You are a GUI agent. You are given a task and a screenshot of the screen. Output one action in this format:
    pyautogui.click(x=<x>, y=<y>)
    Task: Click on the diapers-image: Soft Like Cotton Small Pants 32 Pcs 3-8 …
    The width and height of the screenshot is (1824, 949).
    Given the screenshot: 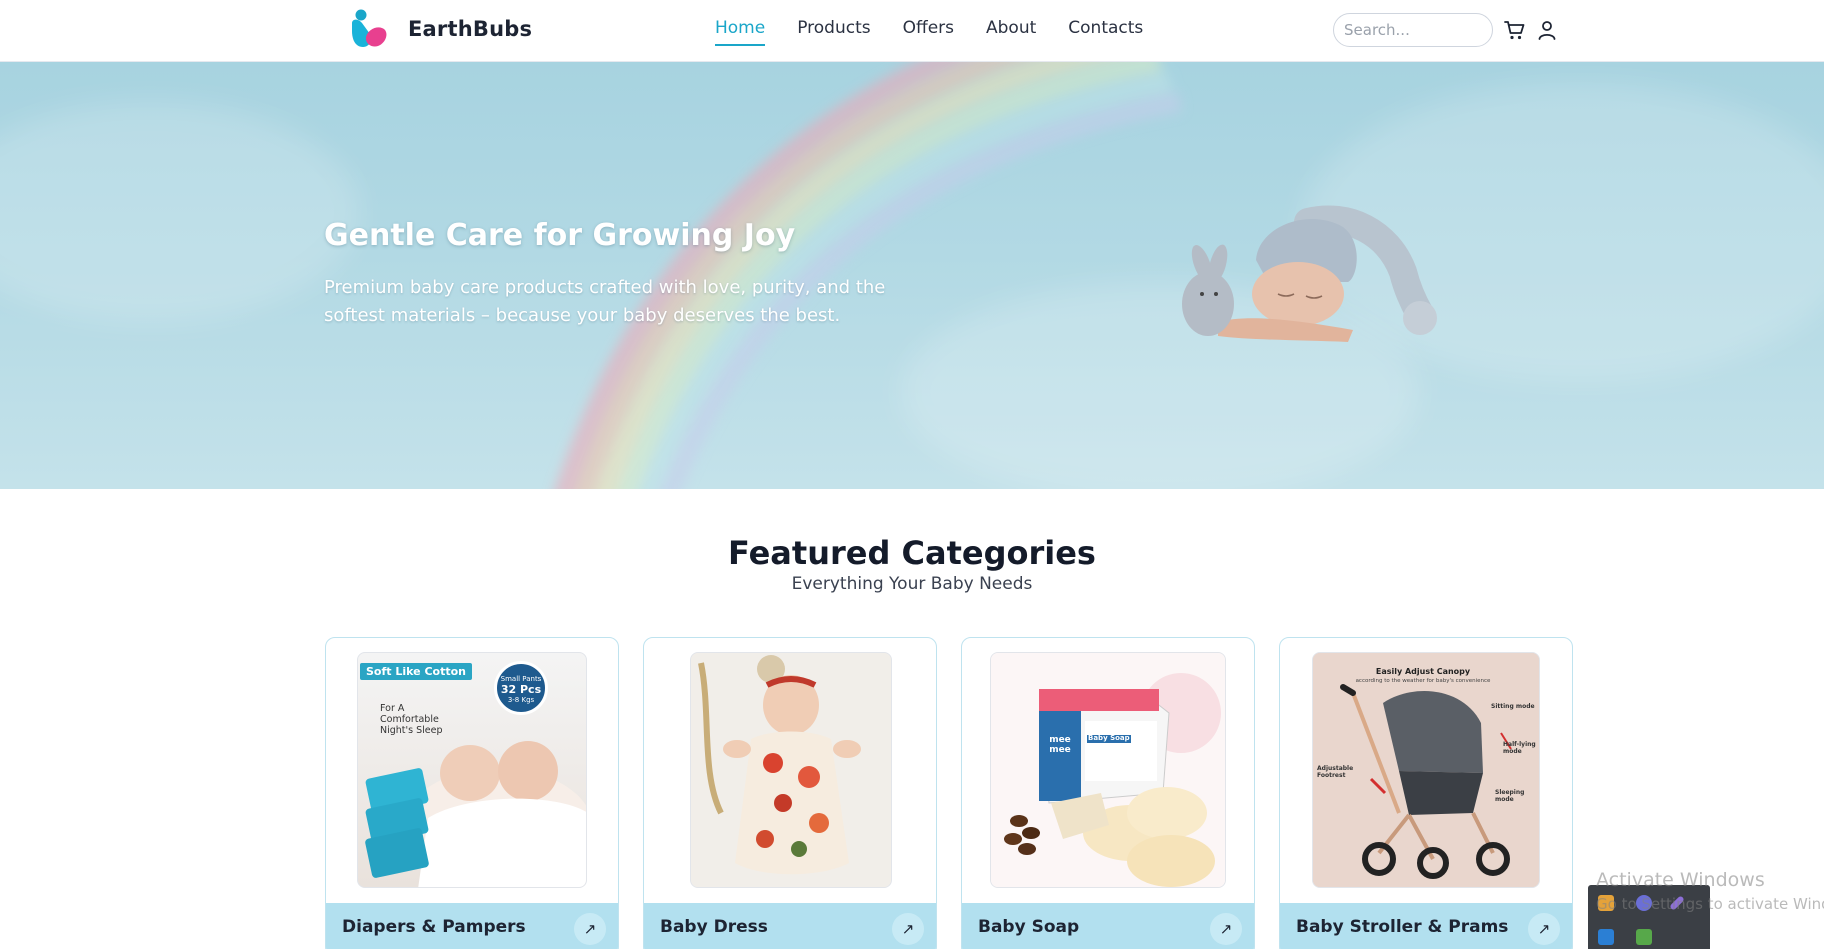 What is the action you would take?
    pyautogui.click(x=472, y=770)
    